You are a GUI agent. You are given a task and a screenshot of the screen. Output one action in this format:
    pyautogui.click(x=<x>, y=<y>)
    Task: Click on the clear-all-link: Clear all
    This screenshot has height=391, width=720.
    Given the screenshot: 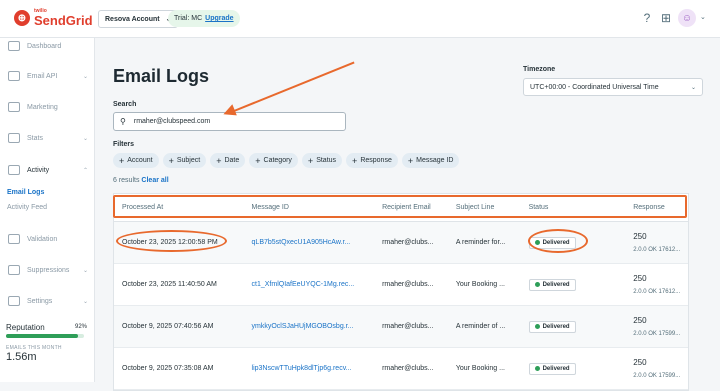 What is the action you would take?
    pyautogui.click(x=154, y=180)
    